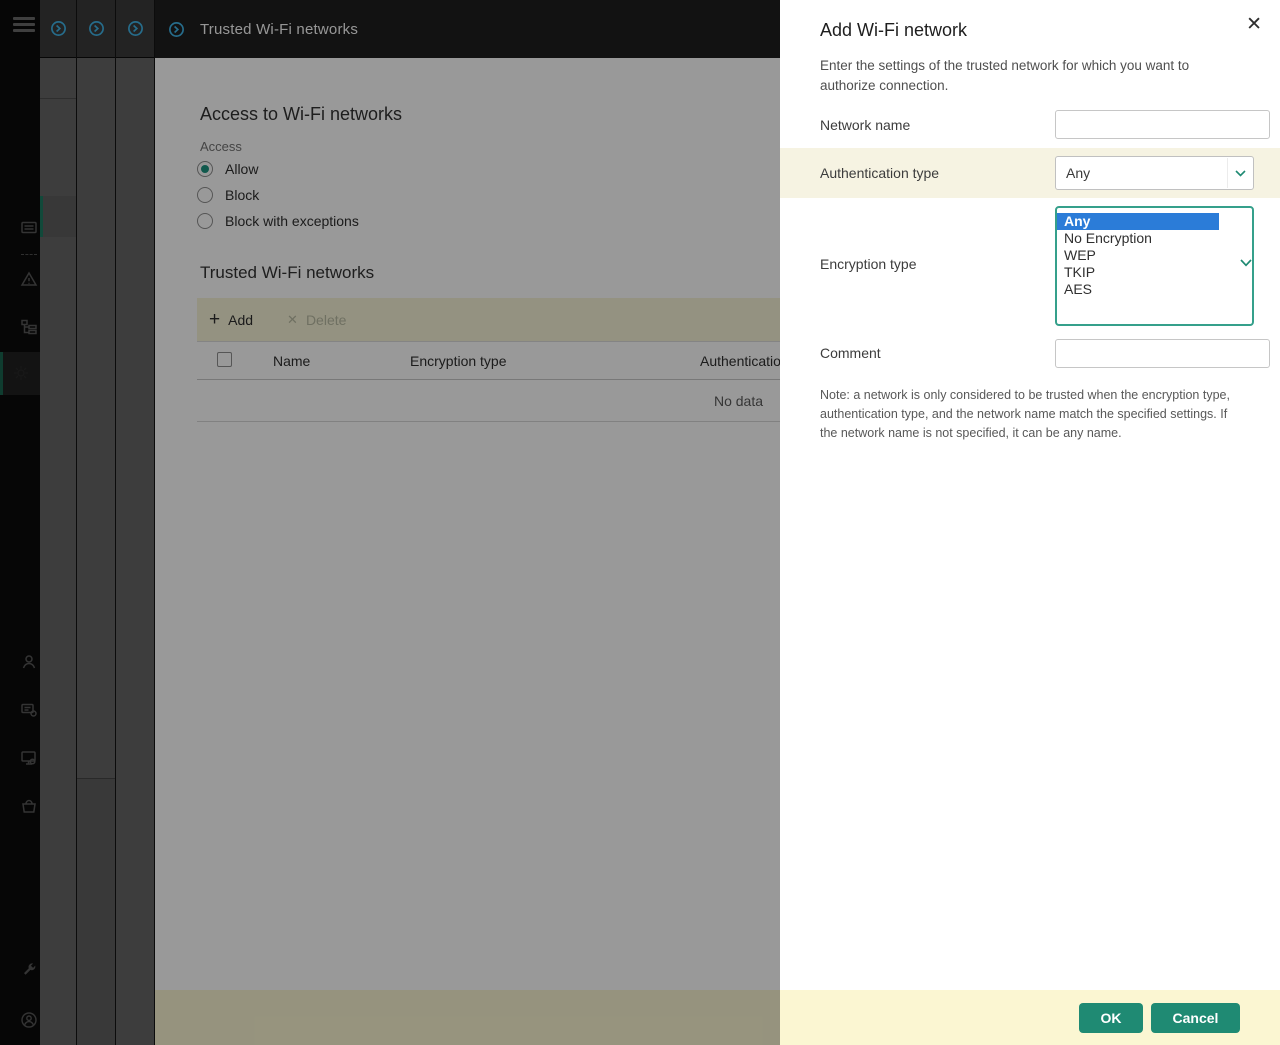 This screenshot has height=1045, width=1280. Describe the element at coordinates (1154, 238) in the screenshot. I see `encryption-option: No Encryption` at that location.